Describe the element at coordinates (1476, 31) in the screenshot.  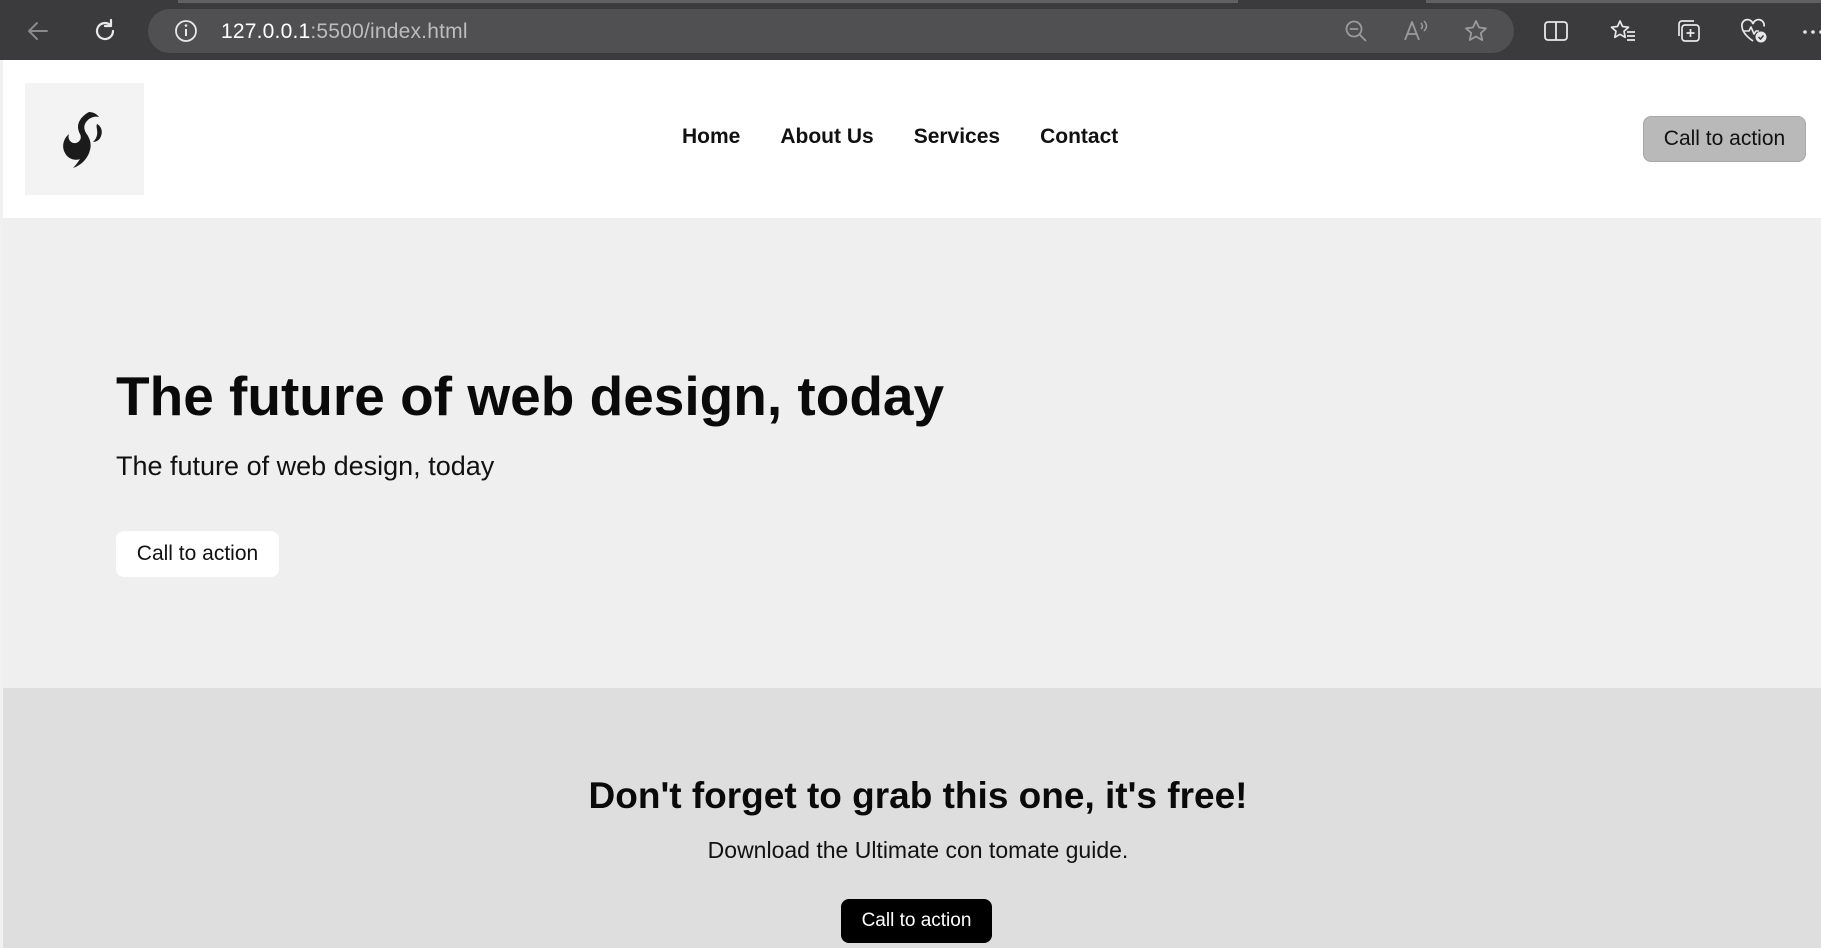
I see `favorite-star-icon` at that location.